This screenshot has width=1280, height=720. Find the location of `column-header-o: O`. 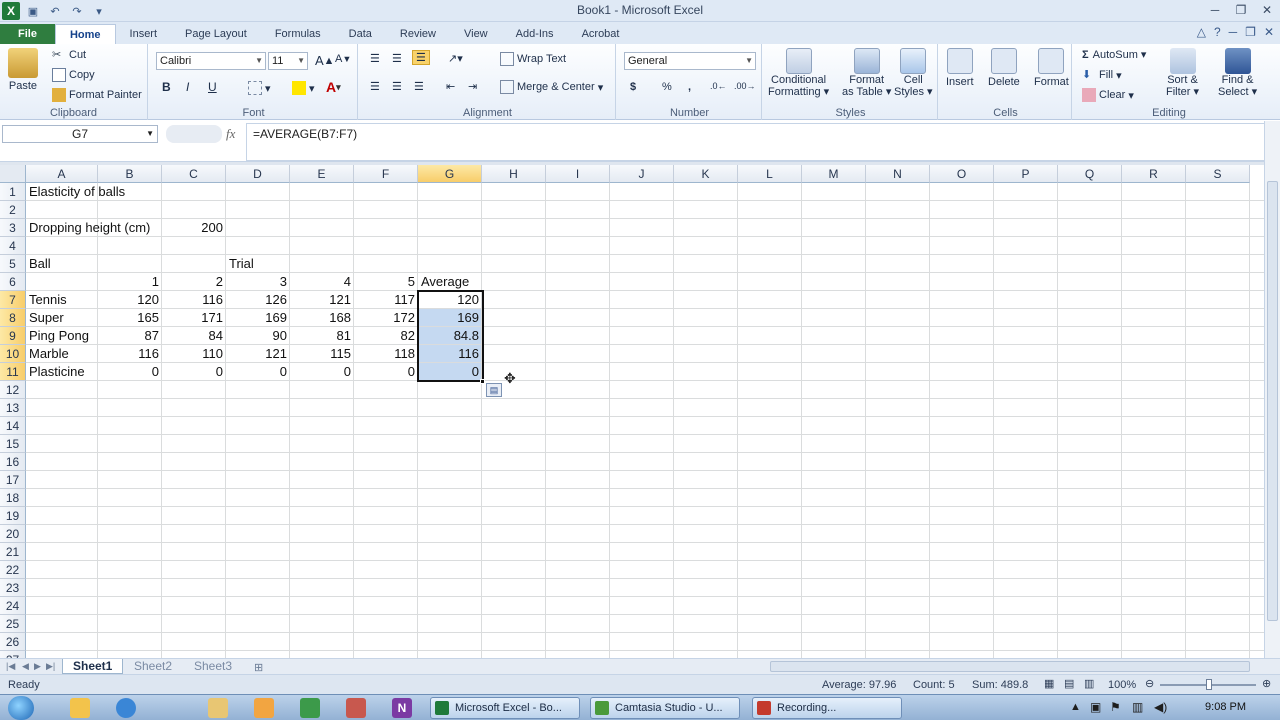

column-header-o: O is located at coordinates (962, 174).